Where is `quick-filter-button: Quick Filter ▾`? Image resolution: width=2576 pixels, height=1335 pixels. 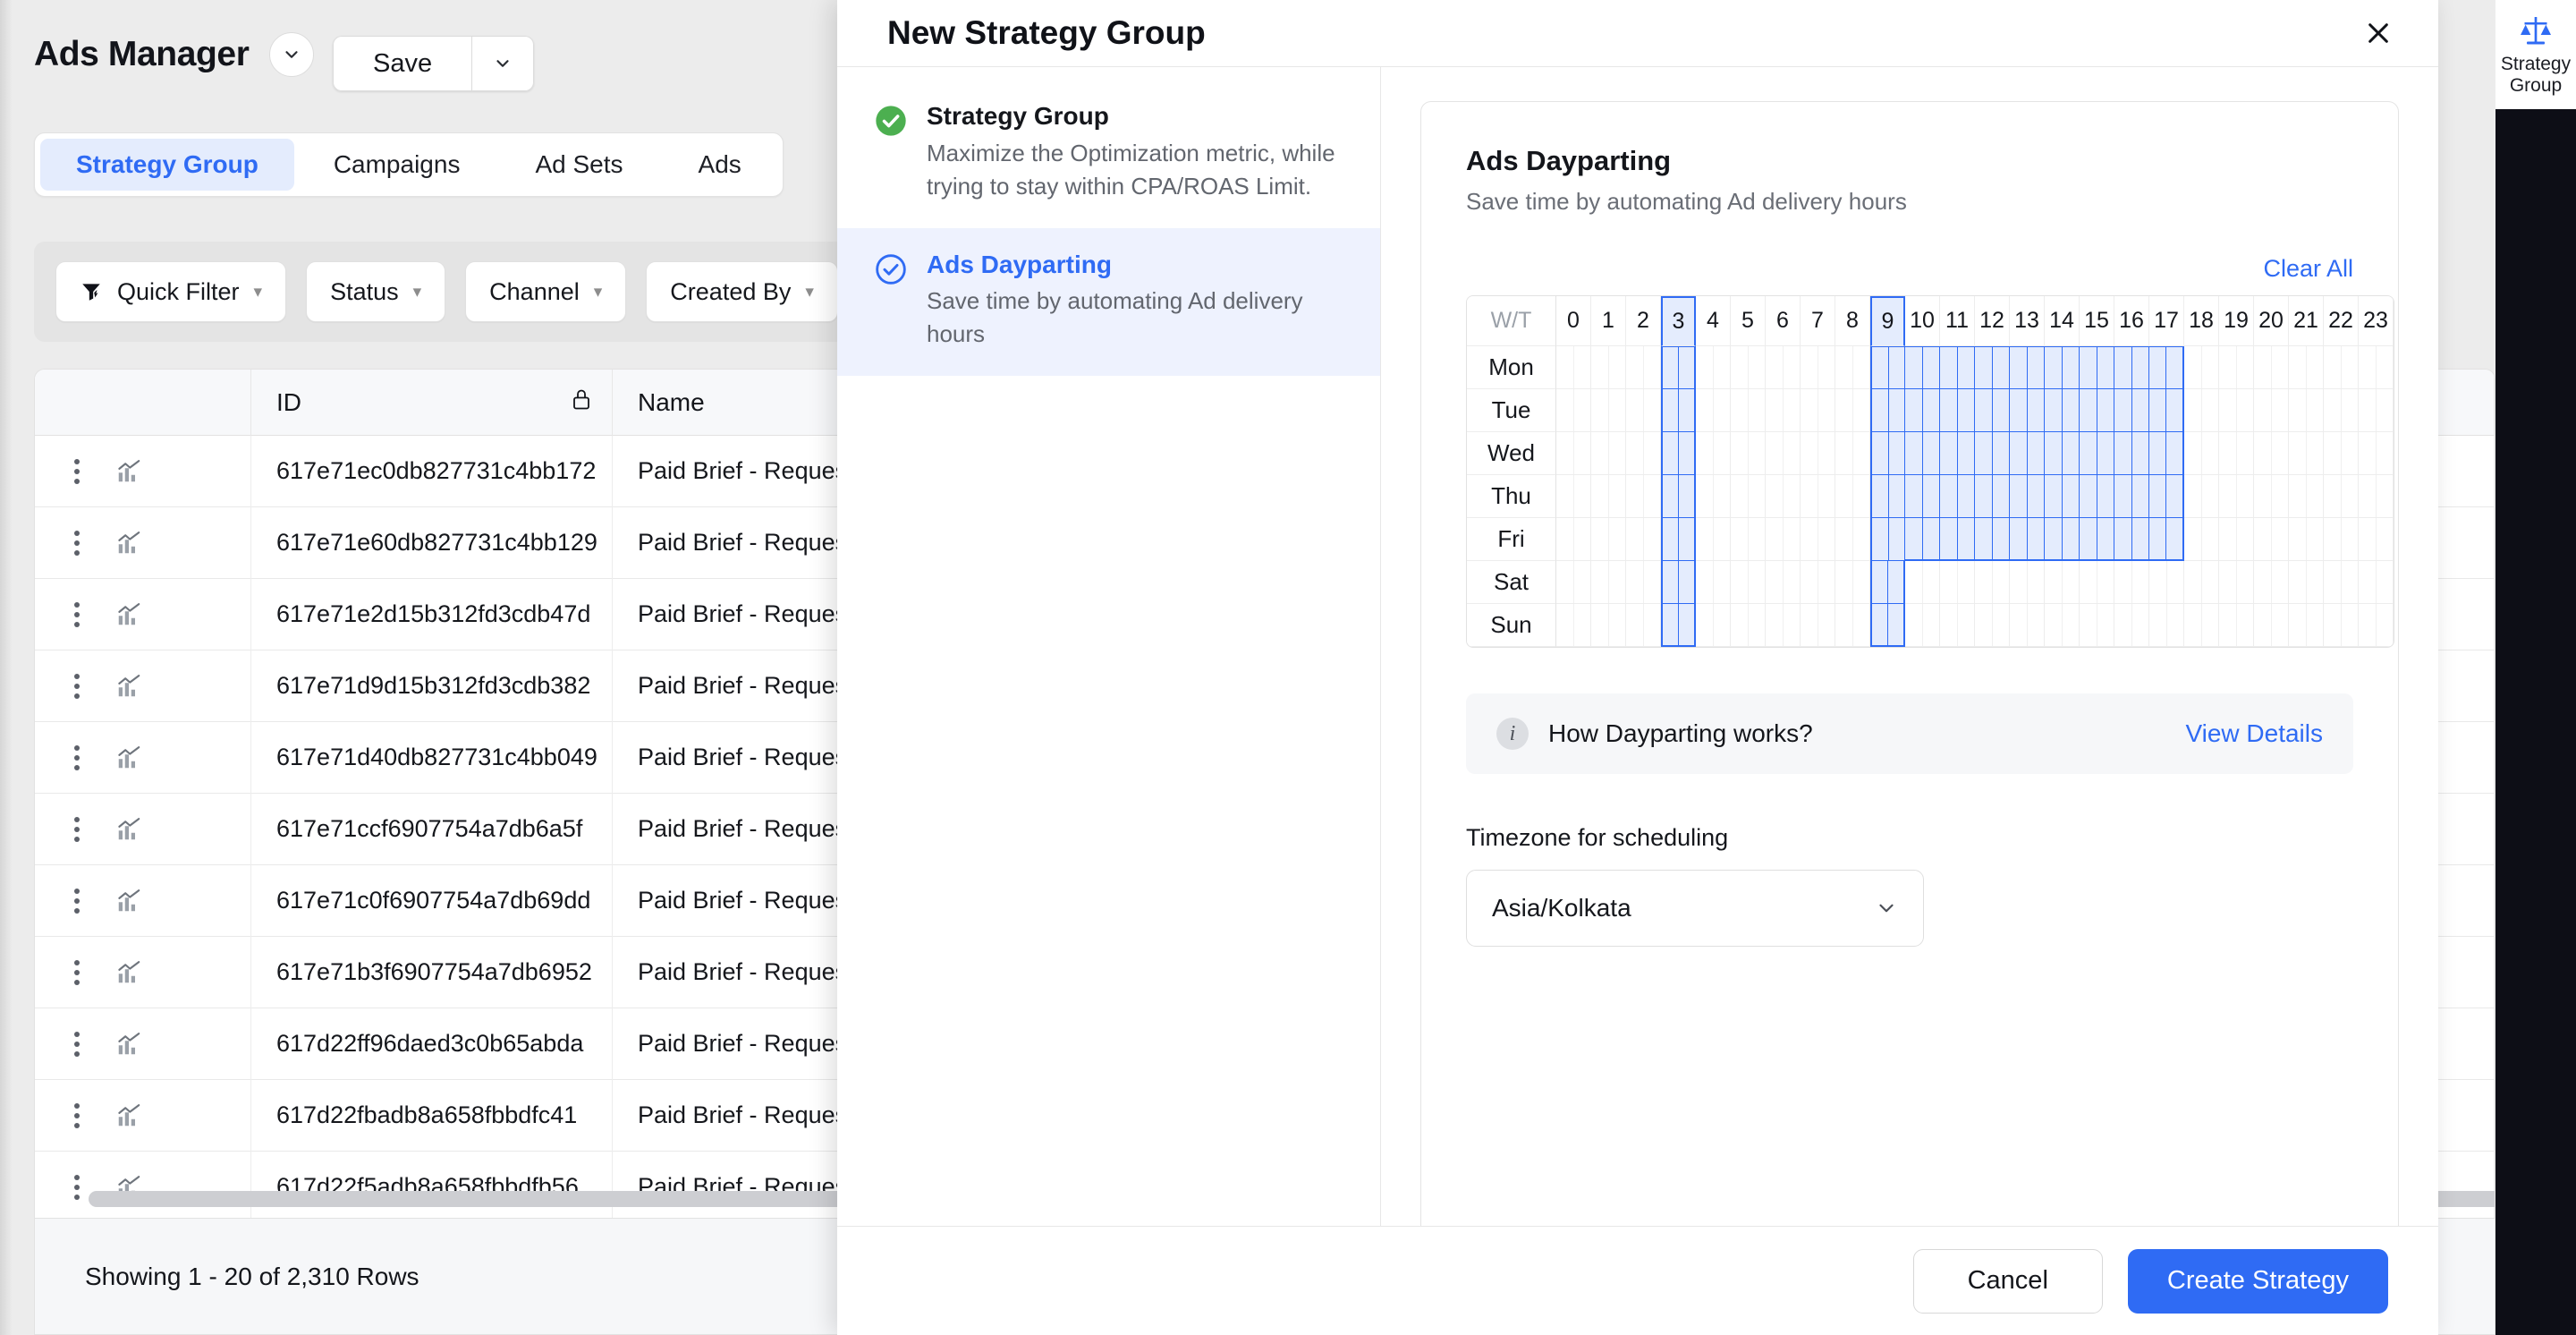 quick-filter-button: Quick Filter ▾ is located at coordinates (171, 291).